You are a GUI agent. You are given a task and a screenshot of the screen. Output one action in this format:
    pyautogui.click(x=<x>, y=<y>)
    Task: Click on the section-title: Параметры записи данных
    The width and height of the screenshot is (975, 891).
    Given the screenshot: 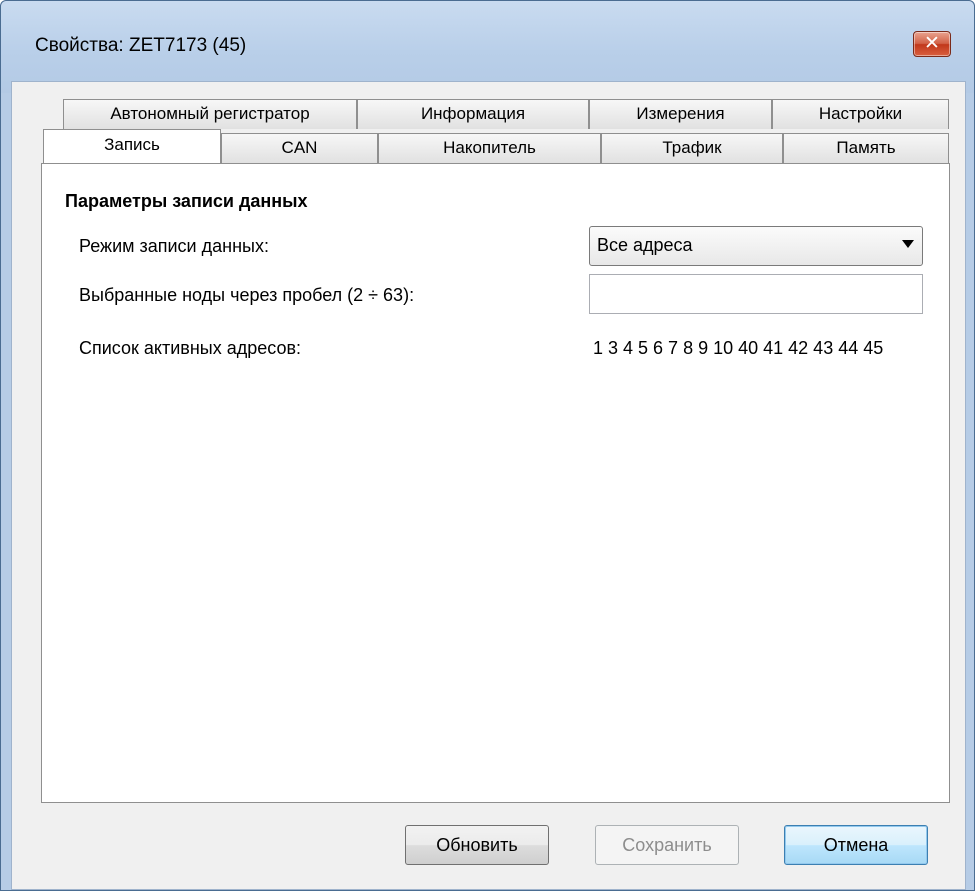 What is the action you would take?
    pyautogui.click(x=186, y=201)
    